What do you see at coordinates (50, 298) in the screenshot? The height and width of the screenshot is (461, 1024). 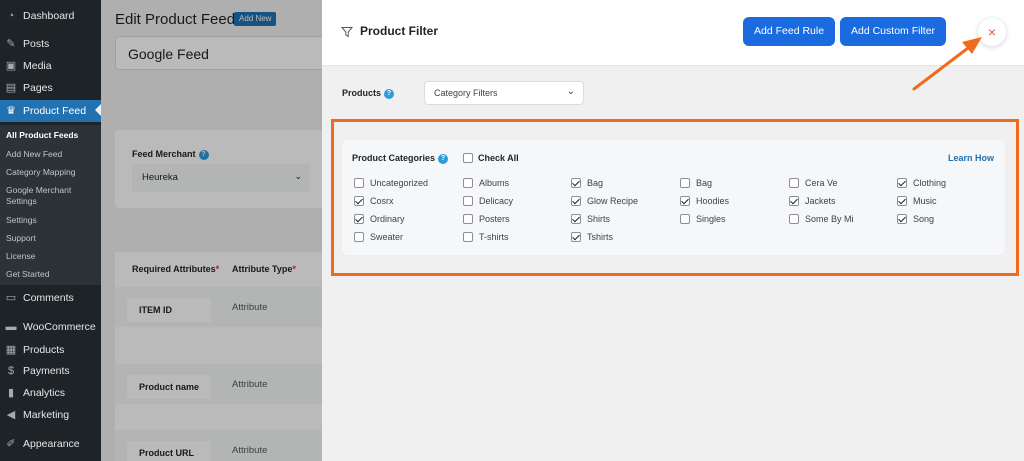 I see `sidebar-item-comments: ▭ Comments` at bounding box center [50, 298].